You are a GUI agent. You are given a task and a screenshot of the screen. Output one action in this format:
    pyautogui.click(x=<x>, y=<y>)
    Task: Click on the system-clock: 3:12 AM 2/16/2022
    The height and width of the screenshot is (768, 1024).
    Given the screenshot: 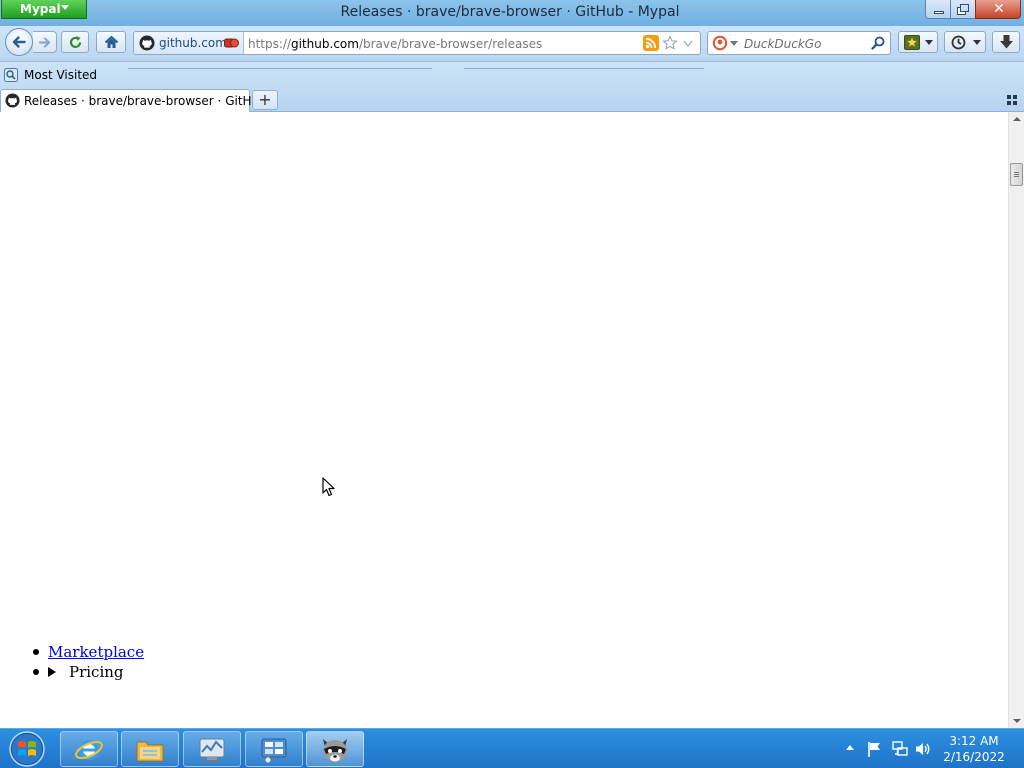 What is the action you would take?
    pyautogui.click(x=974, y=749)
    